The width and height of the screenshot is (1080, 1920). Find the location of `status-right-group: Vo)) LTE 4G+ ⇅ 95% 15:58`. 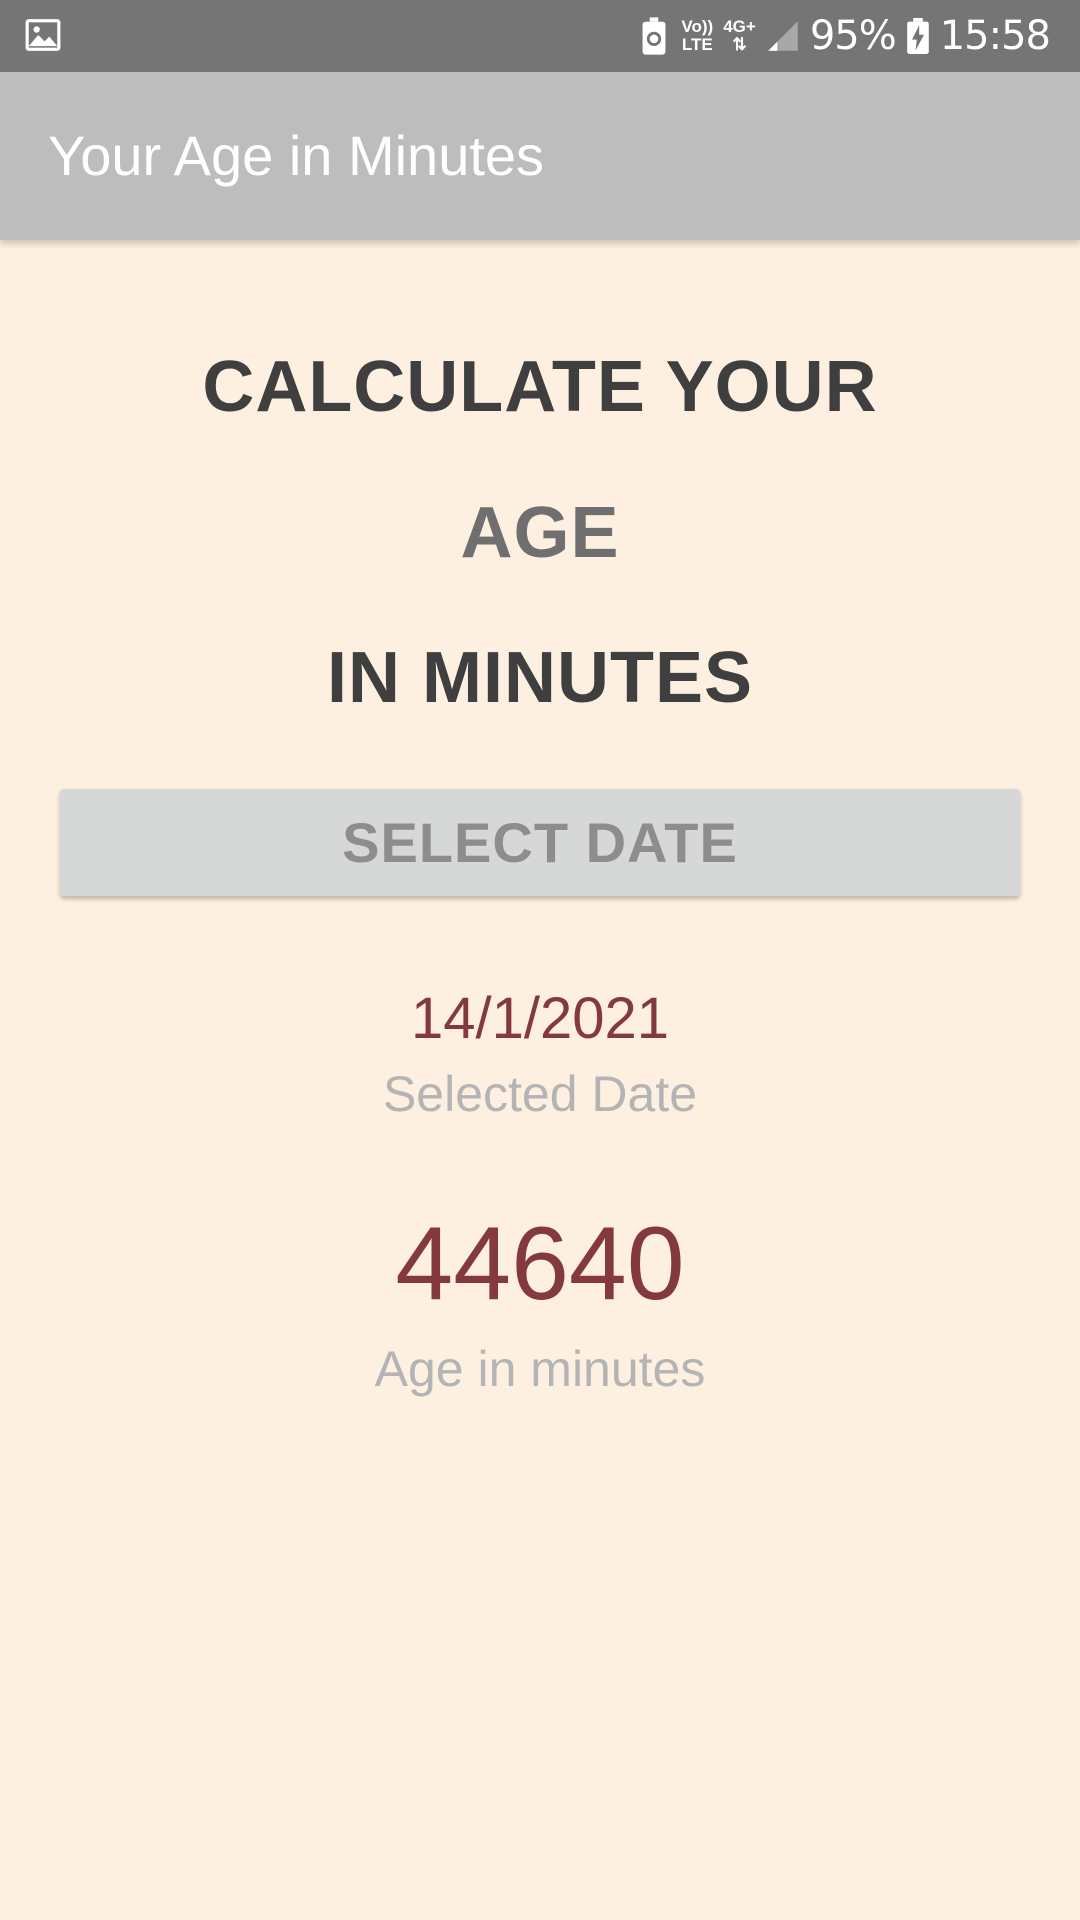

status-right-group: Vo)) LTE 4G+ ⇅ 95% 15:58 is located at coordinates (844, 36).